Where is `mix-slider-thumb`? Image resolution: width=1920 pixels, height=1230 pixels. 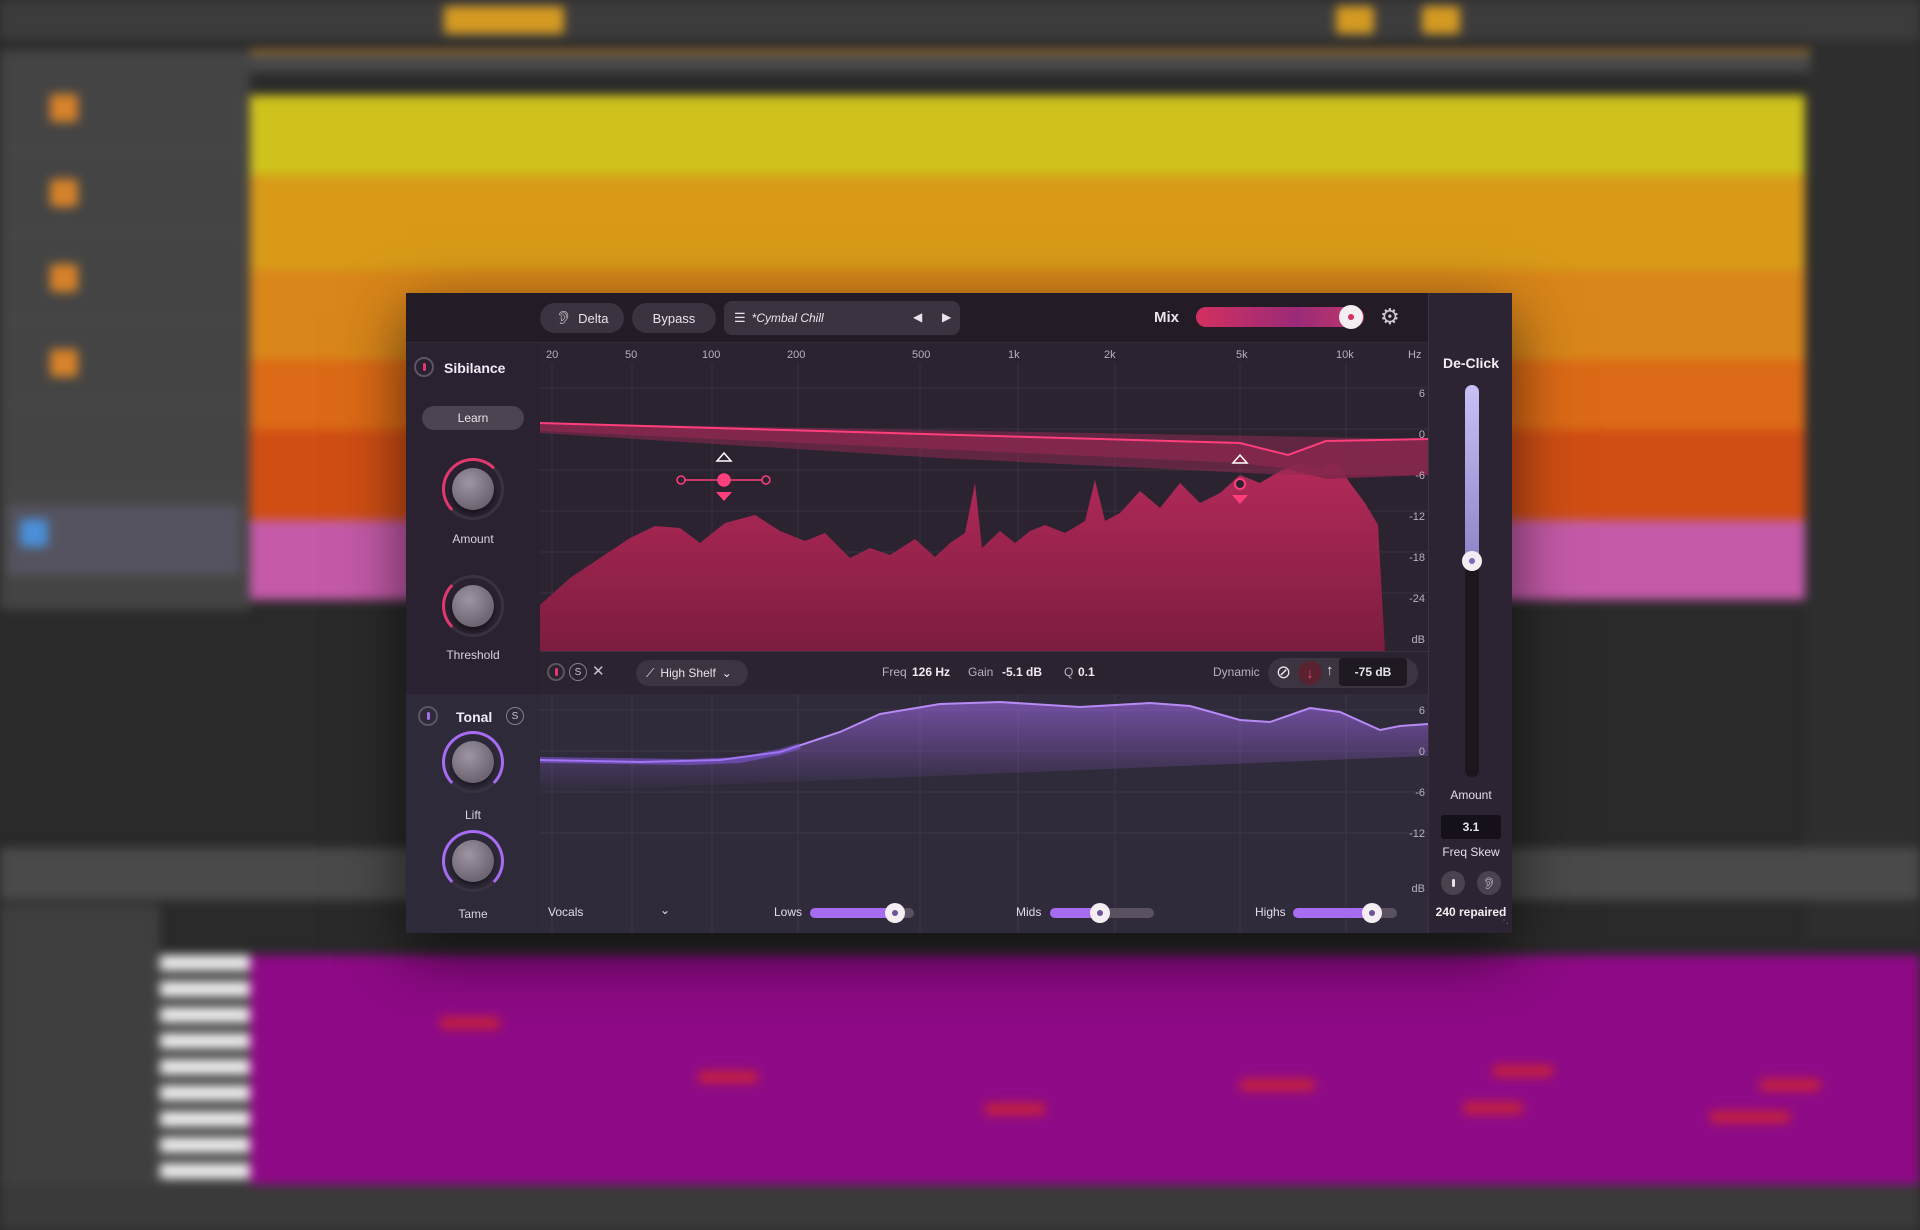 mix-slider-thumb is located at coordinates (1350, 317).